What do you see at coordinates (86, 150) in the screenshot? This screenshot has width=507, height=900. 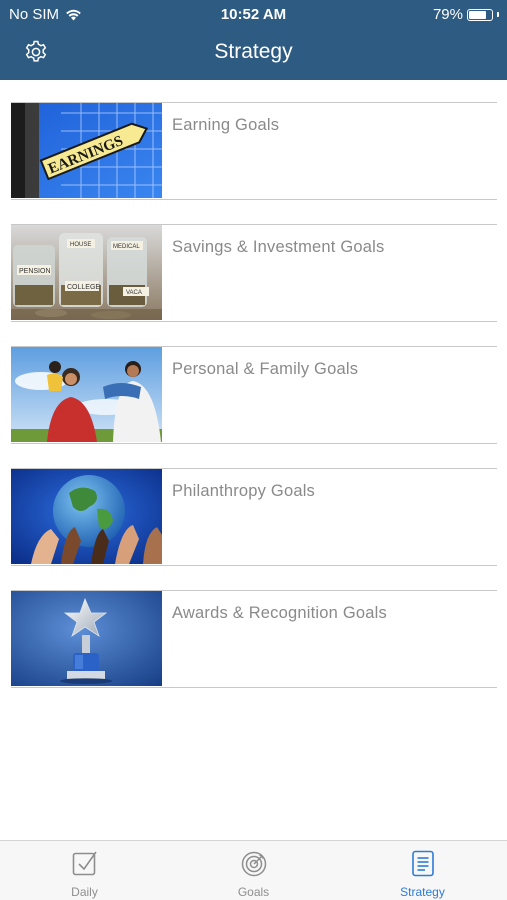 I see `earnings-sign-image: EARNINGS` at bounding box center [86, 150].